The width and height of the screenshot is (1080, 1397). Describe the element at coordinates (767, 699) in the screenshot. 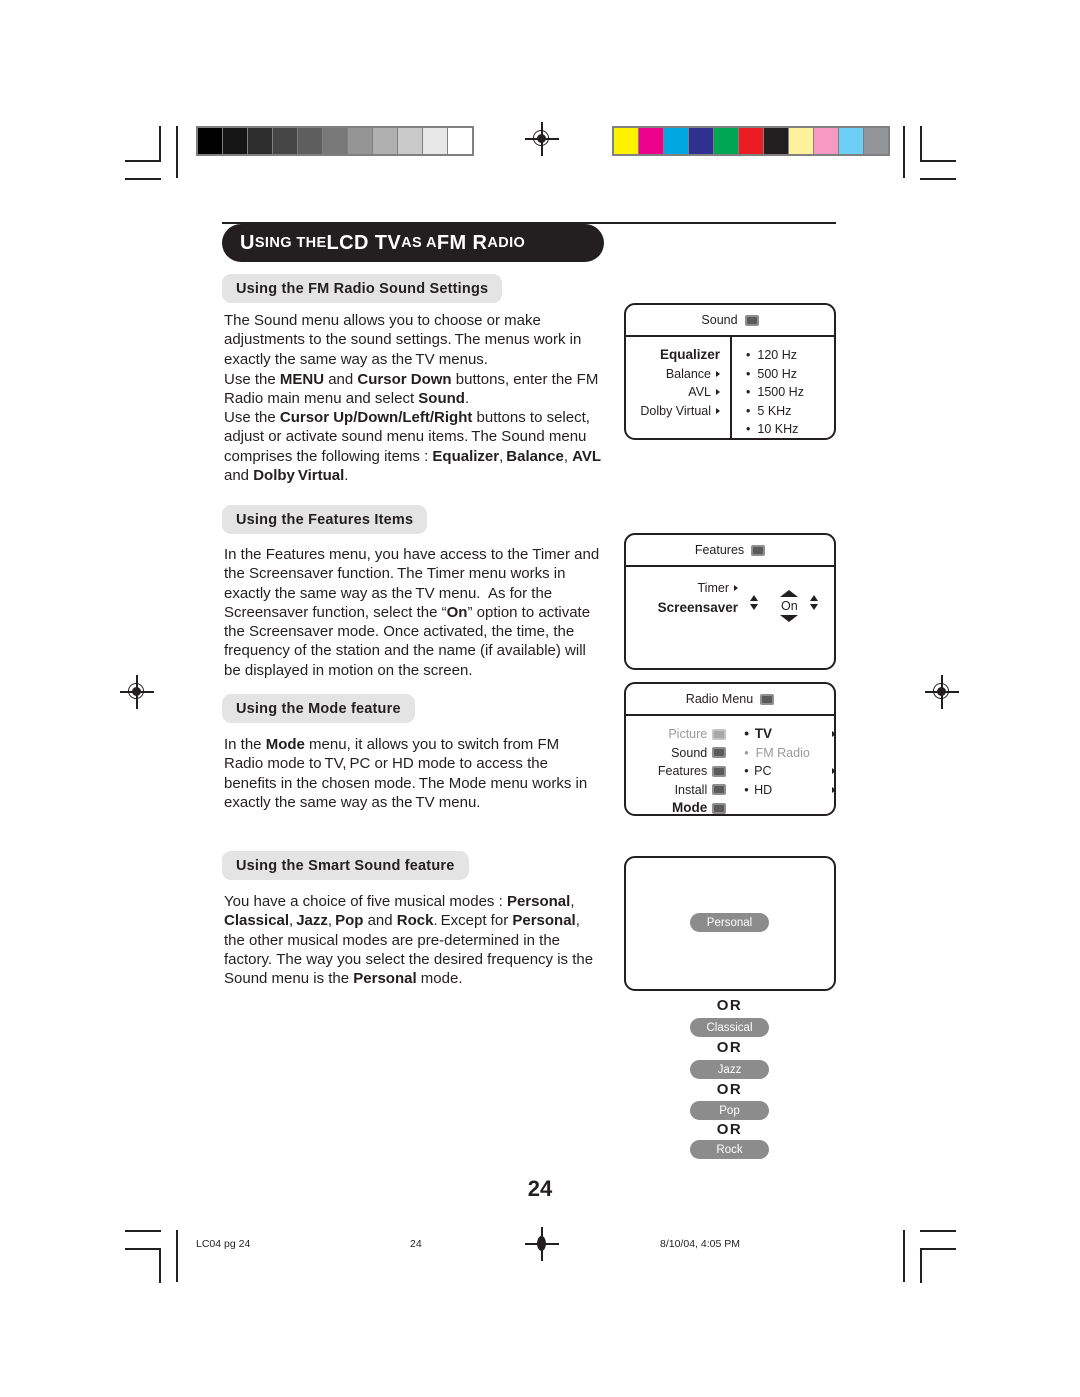

I see `radio-menu-icon` at that location.